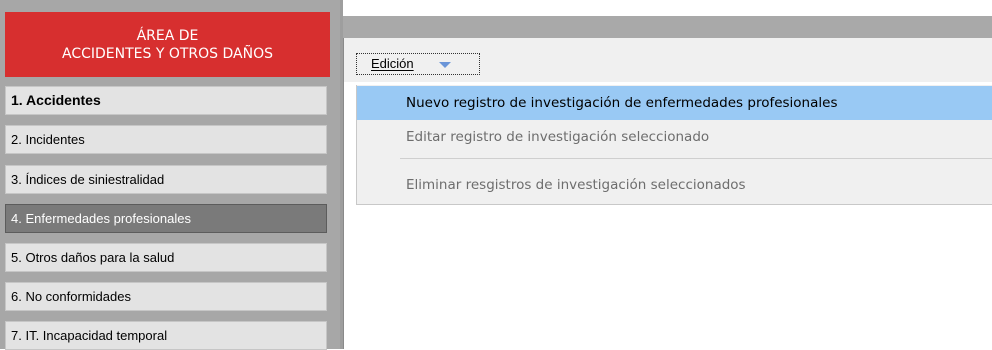 This screenshot has width=992, height=350. Describe the element at coordinates (667, 27) in the screenshot. I see `title-strip` at that location.